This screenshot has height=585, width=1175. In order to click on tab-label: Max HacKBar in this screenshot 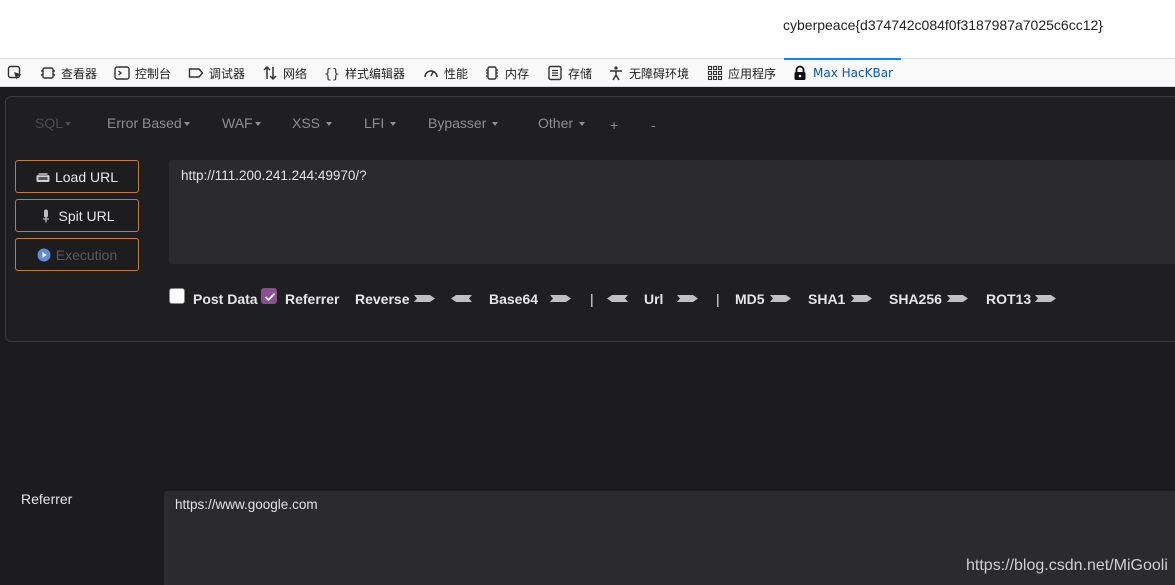, I will do `click(853, 73)`.